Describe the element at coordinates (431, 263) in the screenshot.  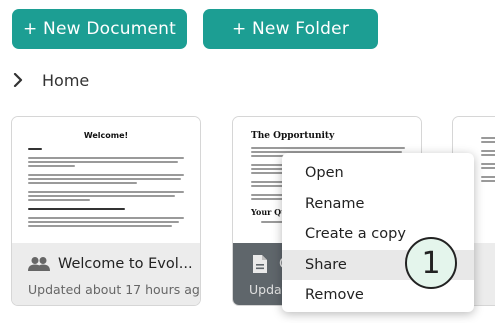
I see `step-marker: 1` at that location.